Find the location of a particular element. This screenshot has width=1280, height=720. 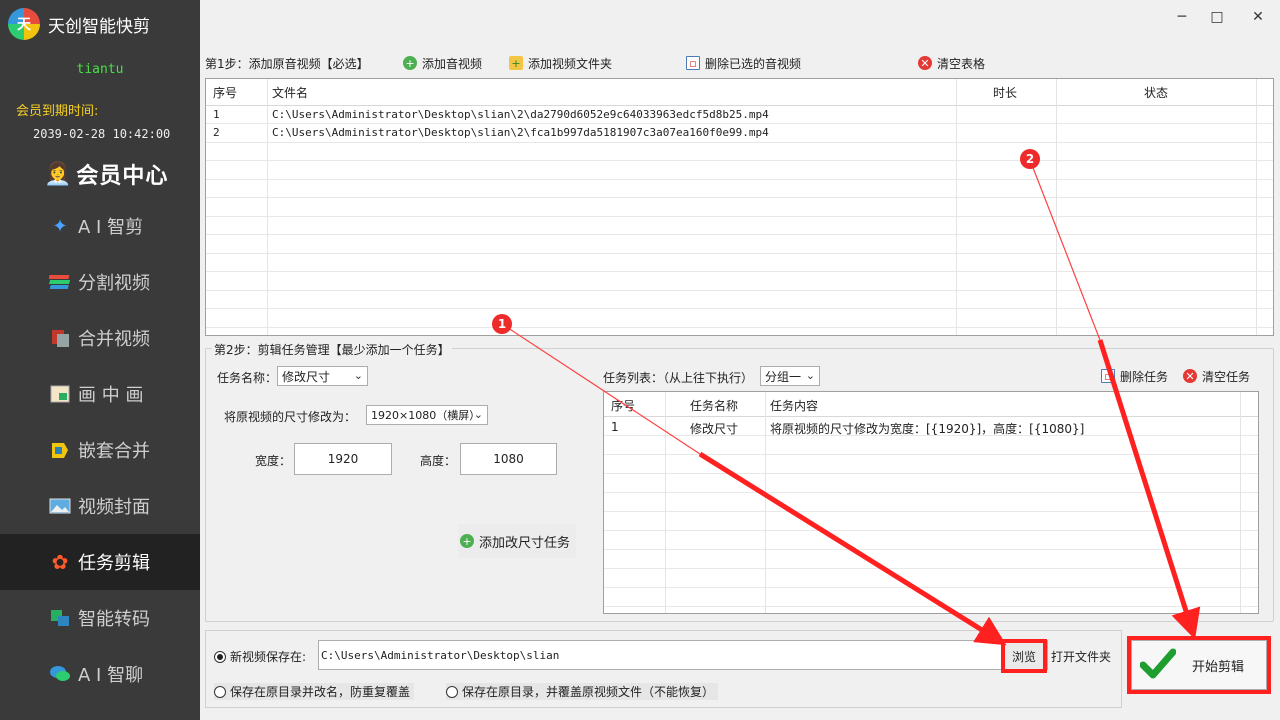

arrow-2-thin is located at coordinates (1065, 250).